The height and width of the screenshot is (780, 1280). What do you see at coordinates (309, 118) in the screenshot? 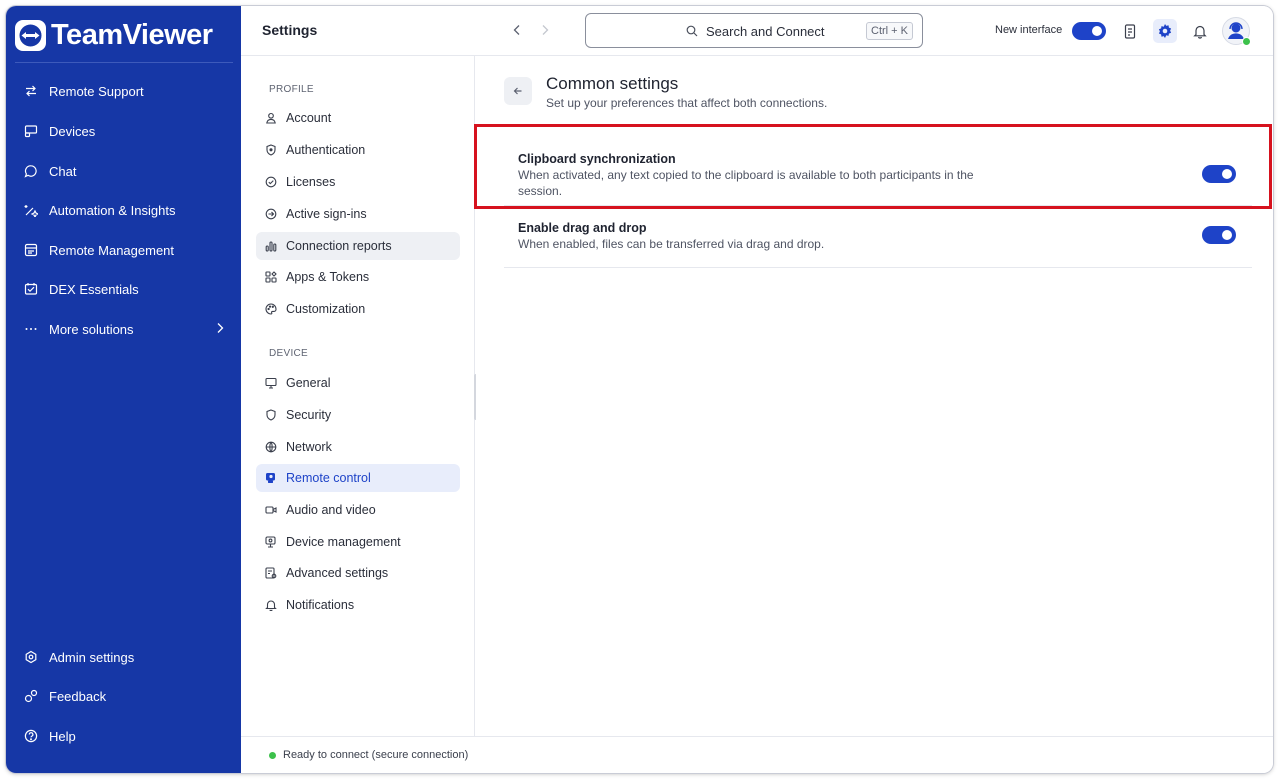
I see `submenu-item-label: Account` at bounding box center [309, 118].